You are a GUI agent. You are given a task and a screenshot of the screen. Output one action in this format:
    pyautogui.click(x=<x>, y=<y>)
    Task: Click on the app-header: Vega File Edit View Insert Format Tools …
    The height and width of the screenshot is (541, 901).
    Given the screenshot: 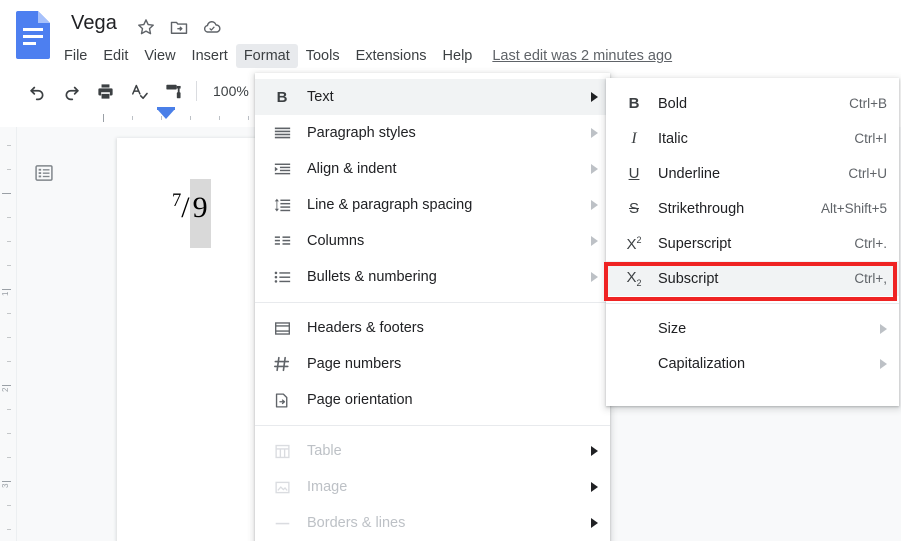 What is the action you would take?
    pyautogui.click(x=450, y=36)
    